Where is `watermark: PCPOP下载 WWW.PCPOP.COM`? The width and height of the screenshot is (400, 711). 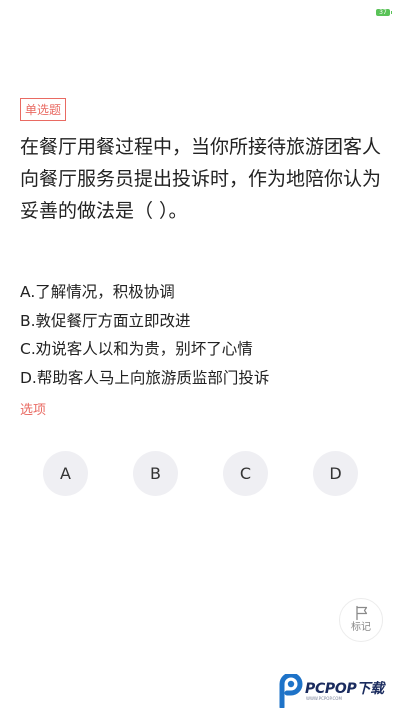
watermark: PCPOP下载 WWW.PCPOP.COM is located at coordinates (337, 691).